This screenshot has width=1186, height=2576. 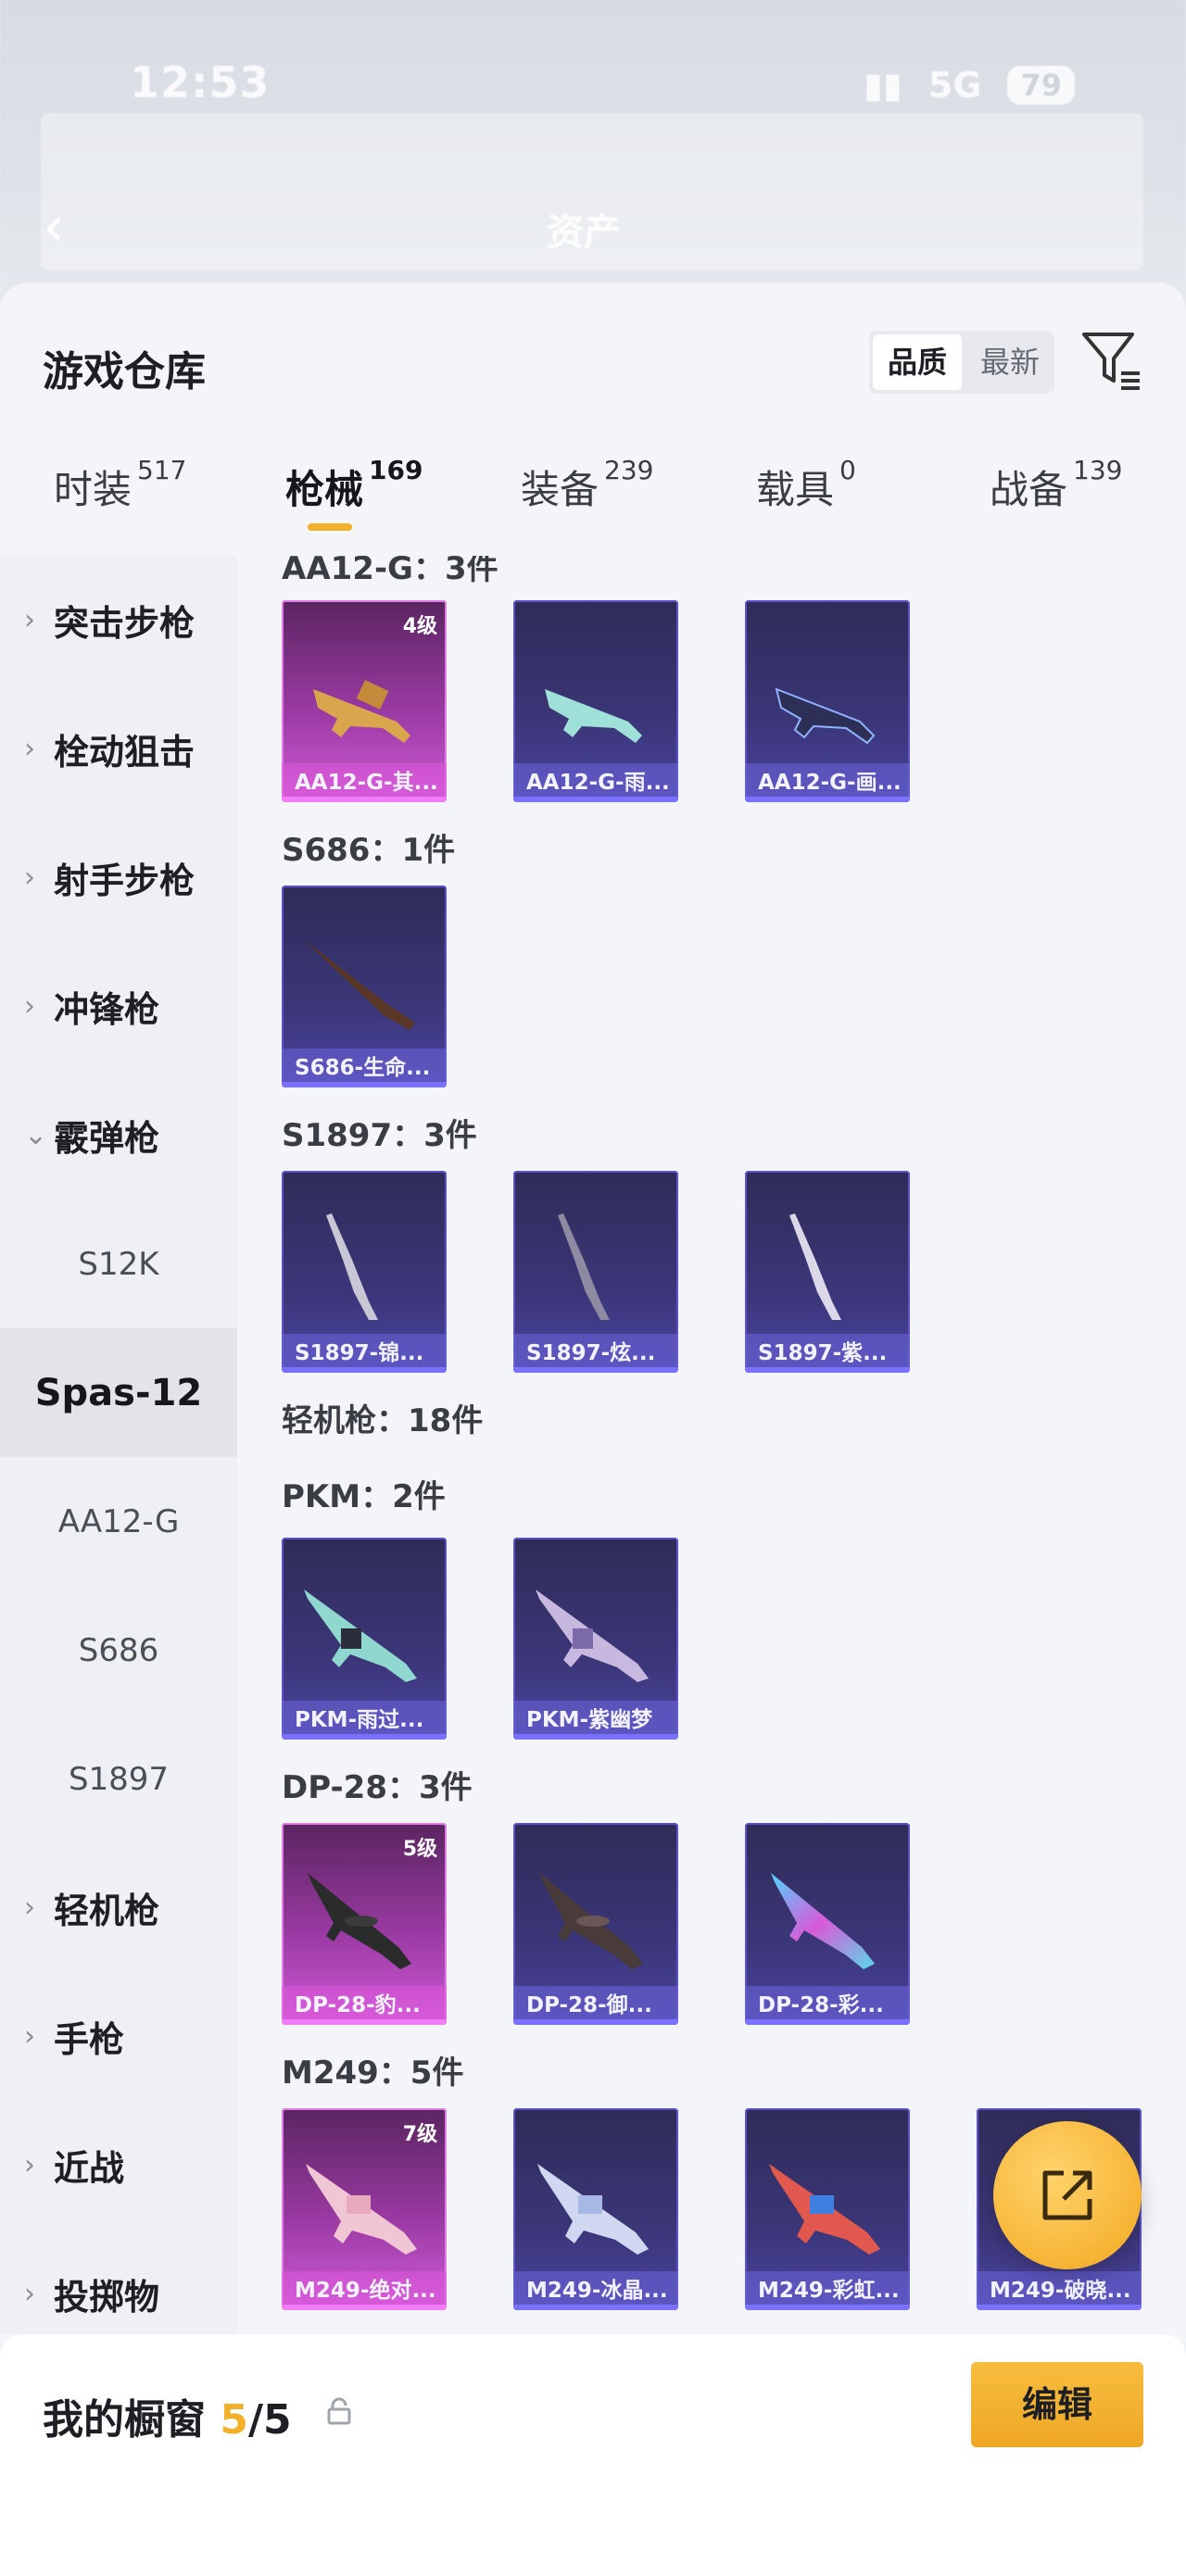 I want to click on lock-icon, so click(x=339, y=2411).